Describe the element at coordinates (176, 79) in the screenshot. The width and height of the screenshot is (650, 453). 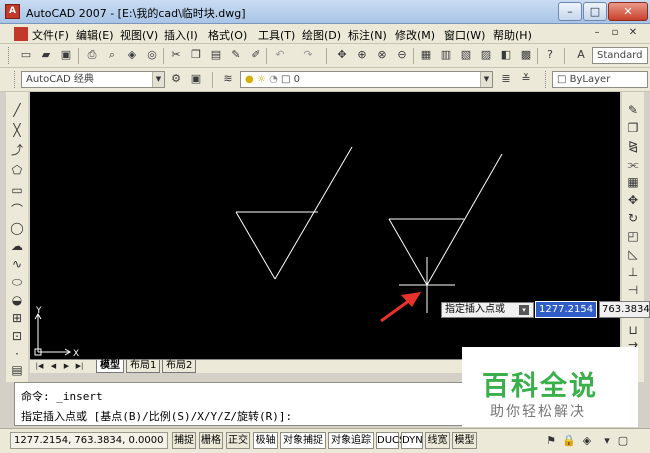
I see `workspace-settings-icon: ⚙` at that location.